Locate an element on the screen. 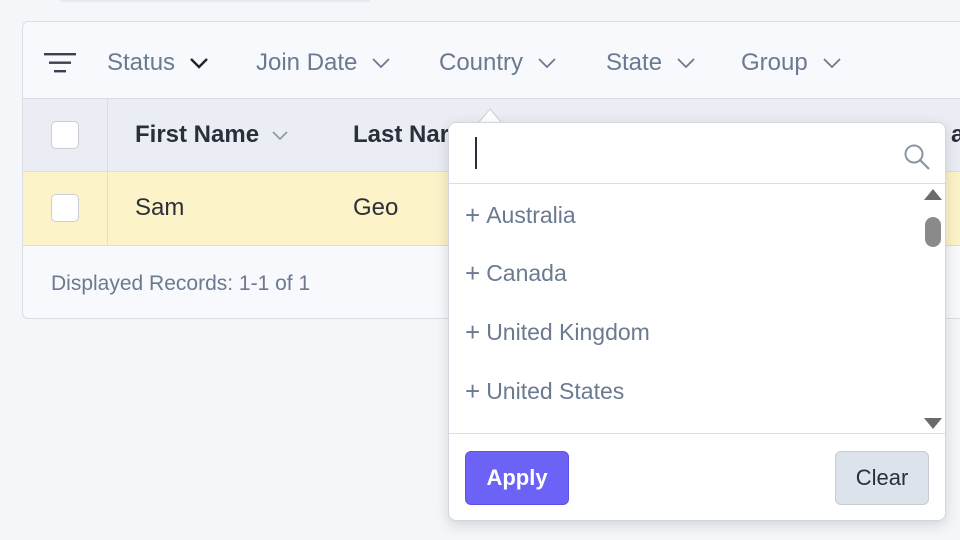 The image size is (960, 540). column-header-label: First Name is located at coordinates (197, 134).